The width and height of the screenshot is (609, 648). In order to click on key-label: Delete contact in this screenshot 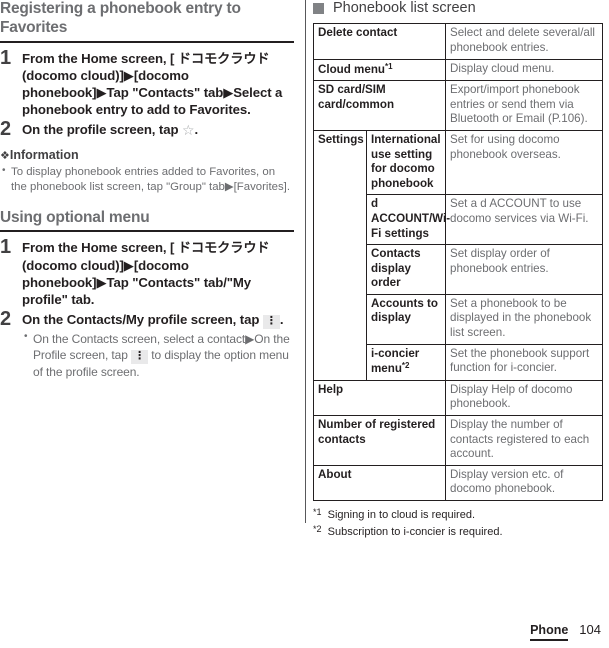, I will do `click(358, 33)`.